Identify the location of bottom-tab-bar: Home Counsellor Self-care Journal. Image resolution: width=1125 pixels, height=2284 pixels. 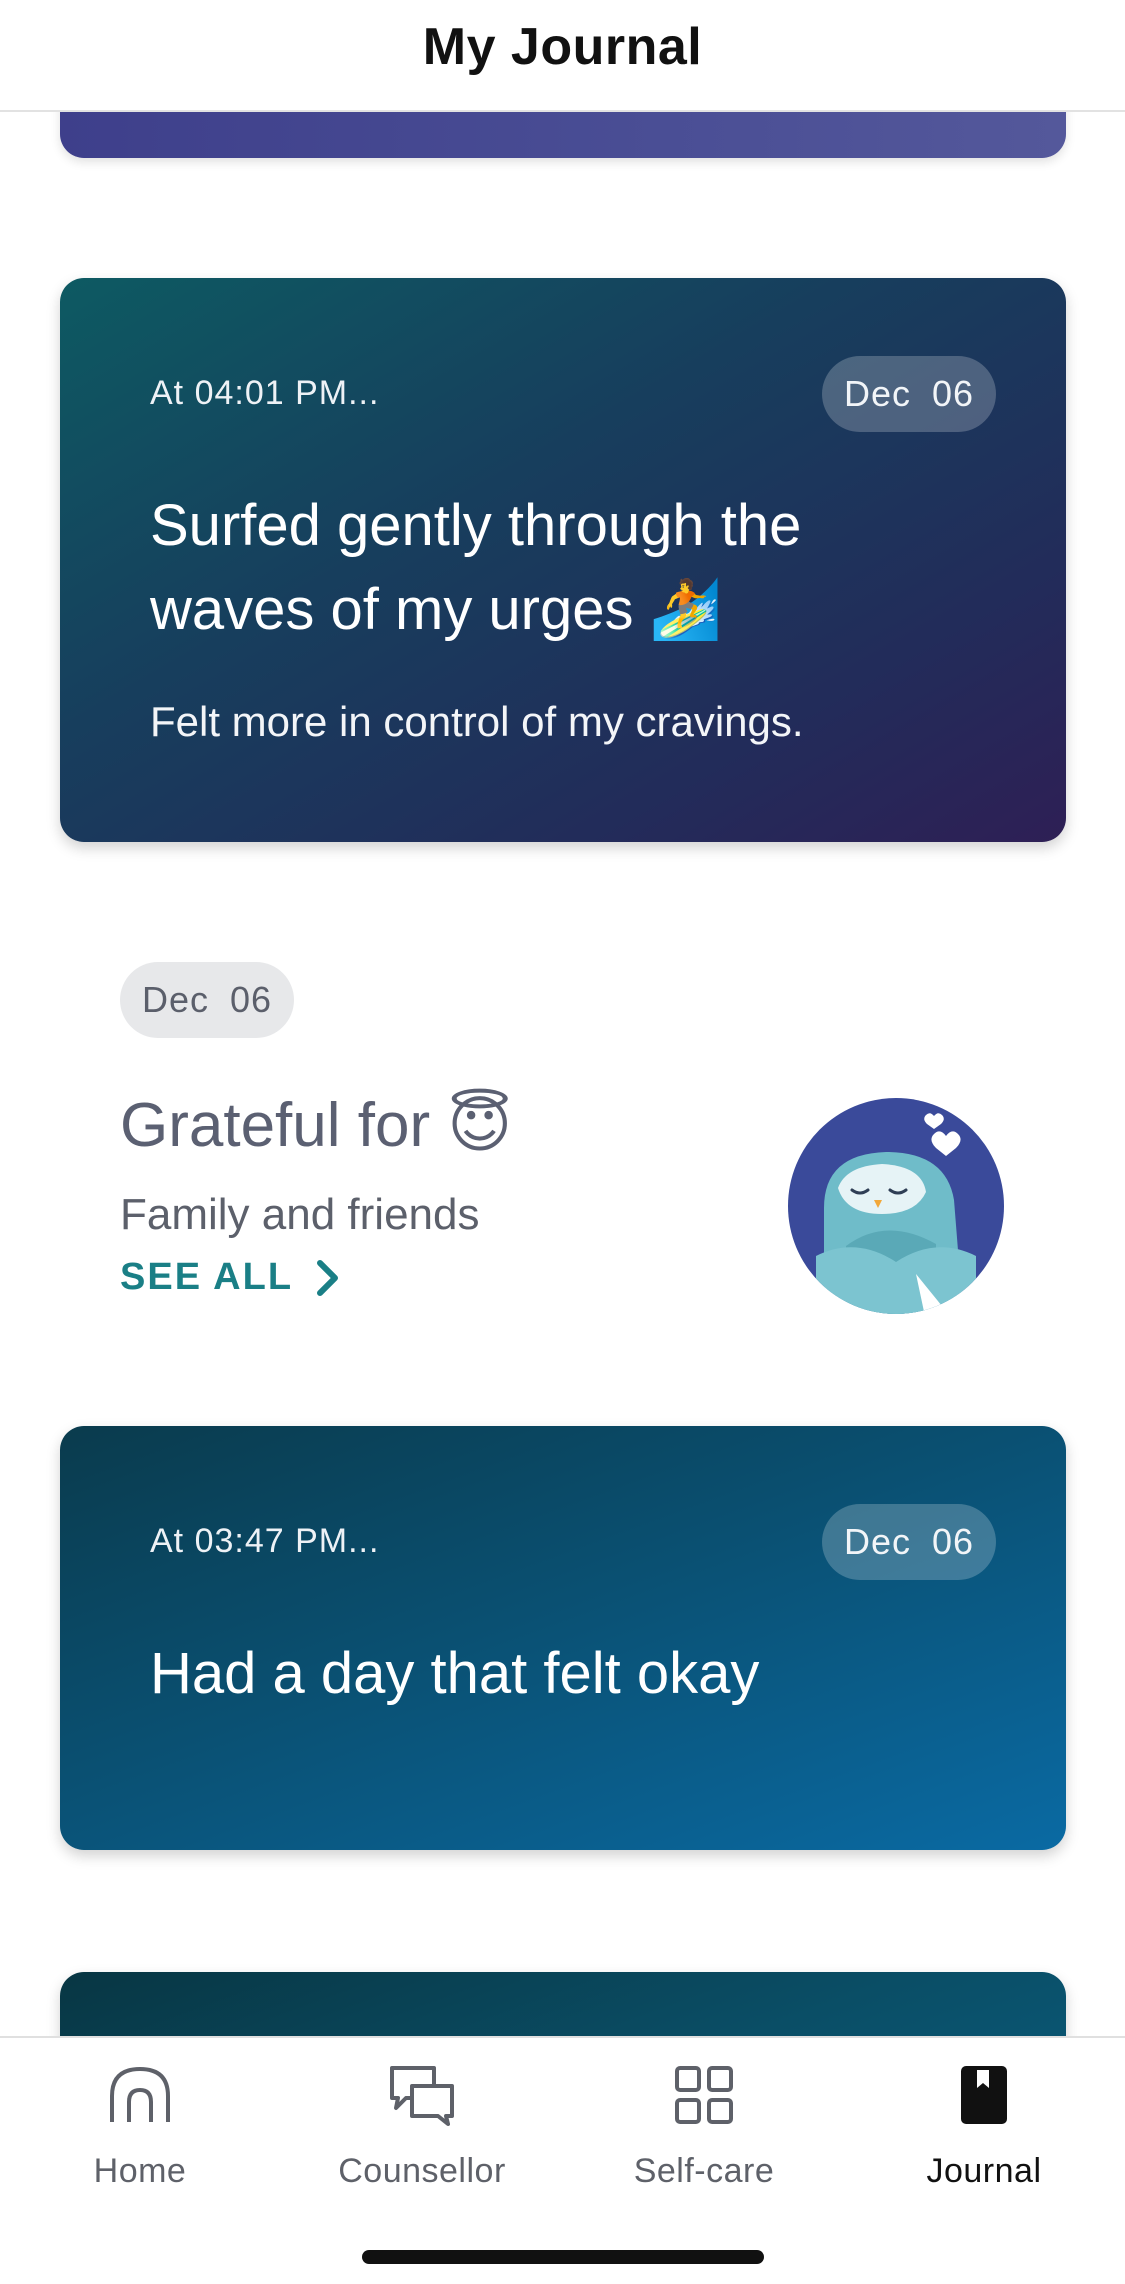
(562, 2160).